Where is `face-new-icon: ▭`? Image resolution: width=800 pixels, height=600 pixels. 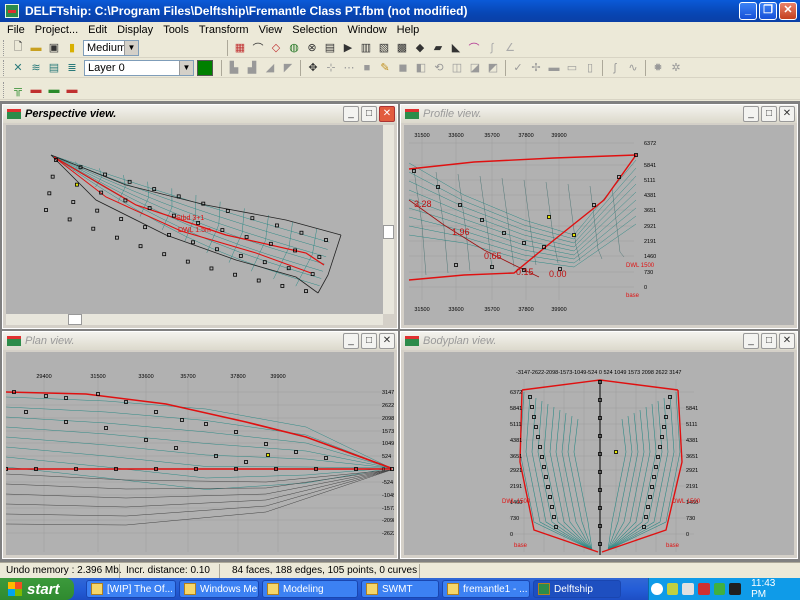
face-new-icon: ▭ is located at coordinates (572, 68).